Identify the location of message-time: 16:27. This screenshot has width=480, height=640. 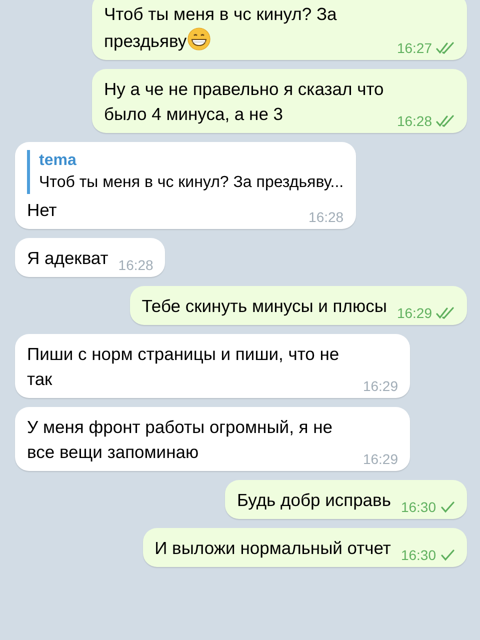
(414, 48).